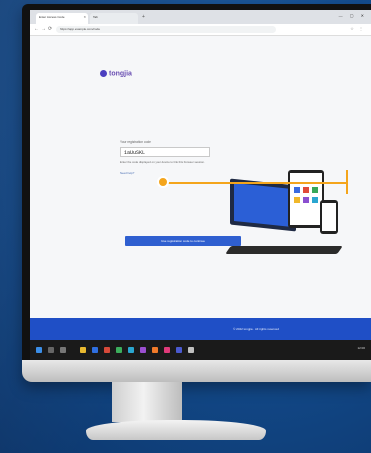 This screenshot has width=371, height=453. I want to click on tablet-screen, so click(306, 199).